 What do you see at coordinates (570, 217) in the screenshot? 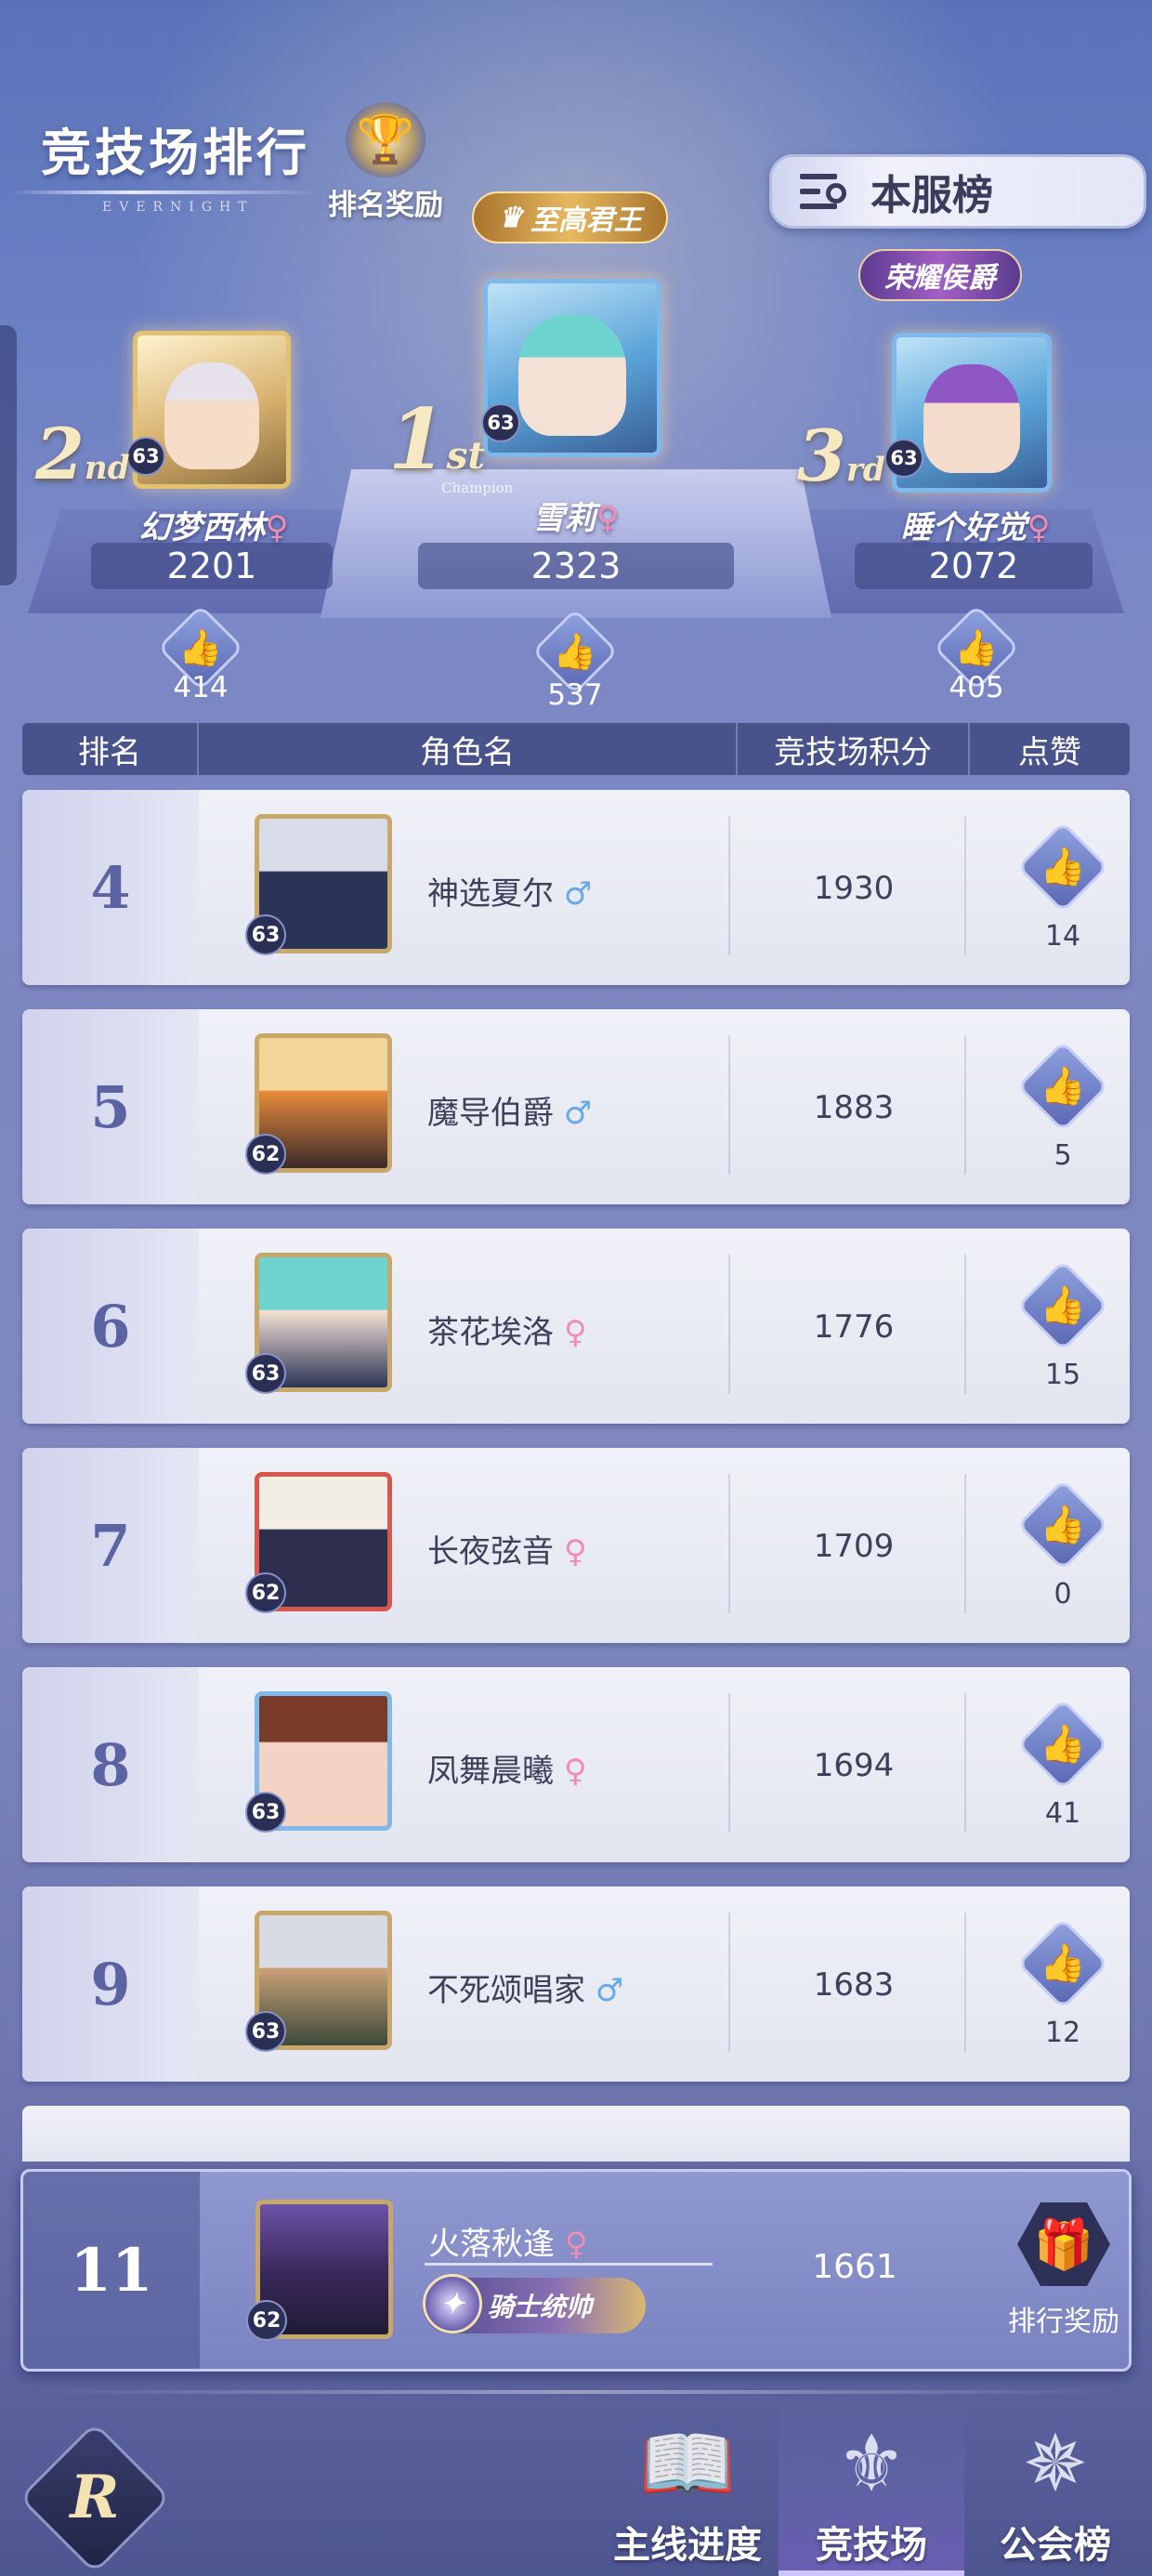
I see `first-title-badge: ♛ 至高君王` at bounding box center [570, 217].